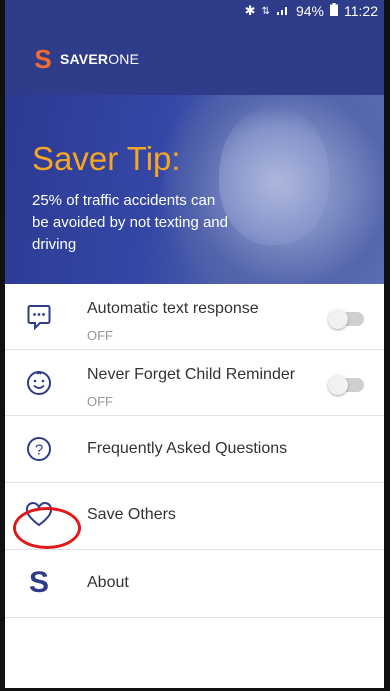 This screenshot has width=390, height=691. I want to click on saverone-s-icon: S, so click(38, 582).